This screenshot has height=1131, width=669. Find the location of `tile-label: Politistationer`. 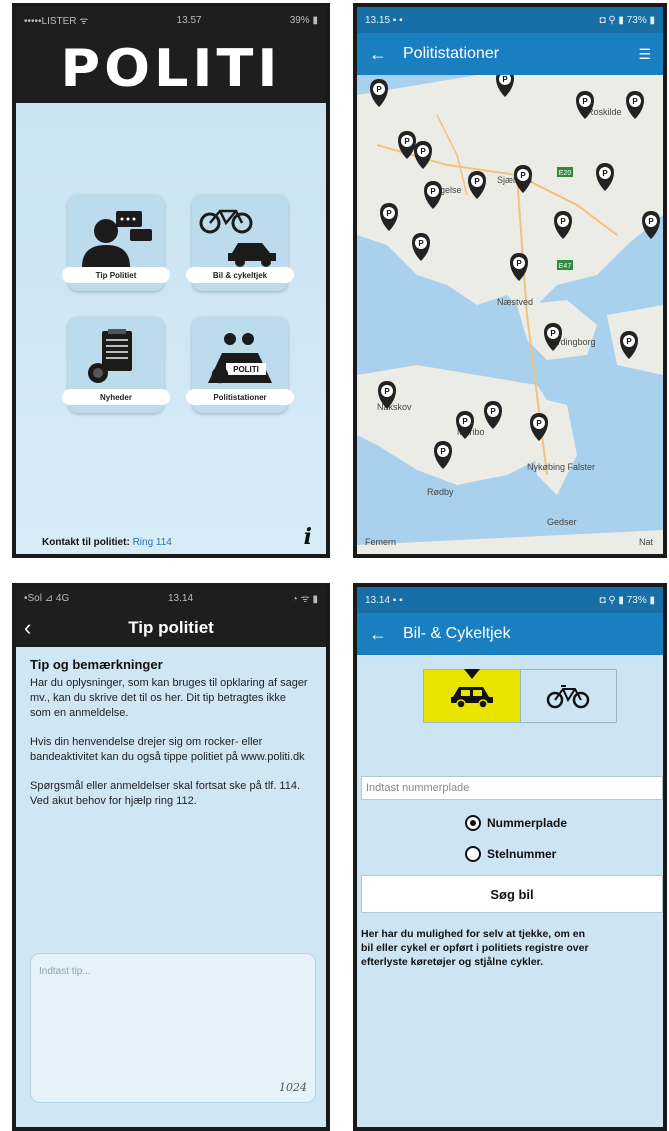

tile-label: Politistationer is located at coordinates (240, 397).